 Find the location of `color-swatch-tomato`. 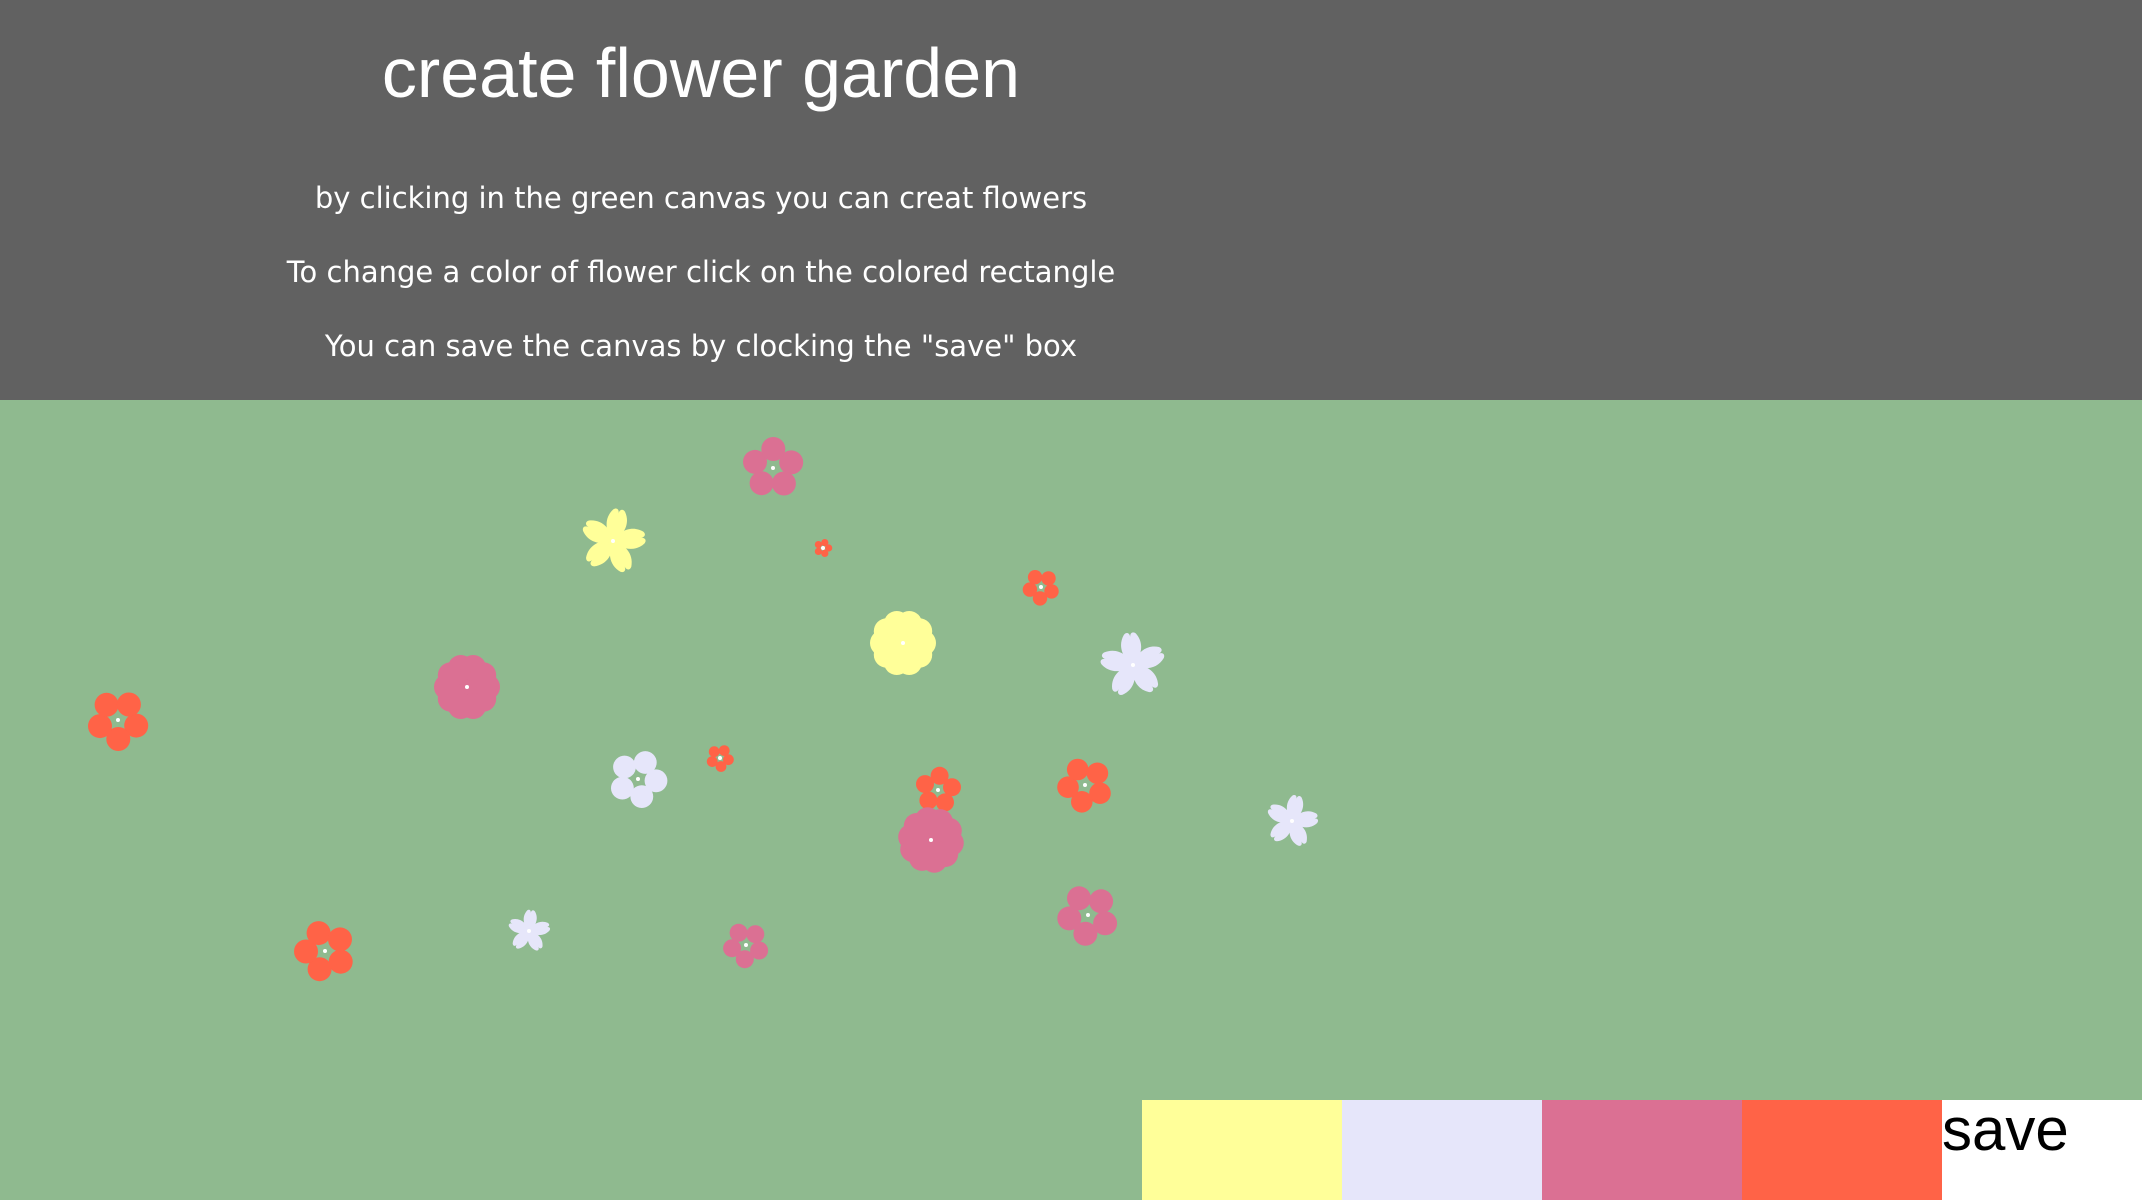

color-swatch-tomato is located at coordinates (1842, 1150).